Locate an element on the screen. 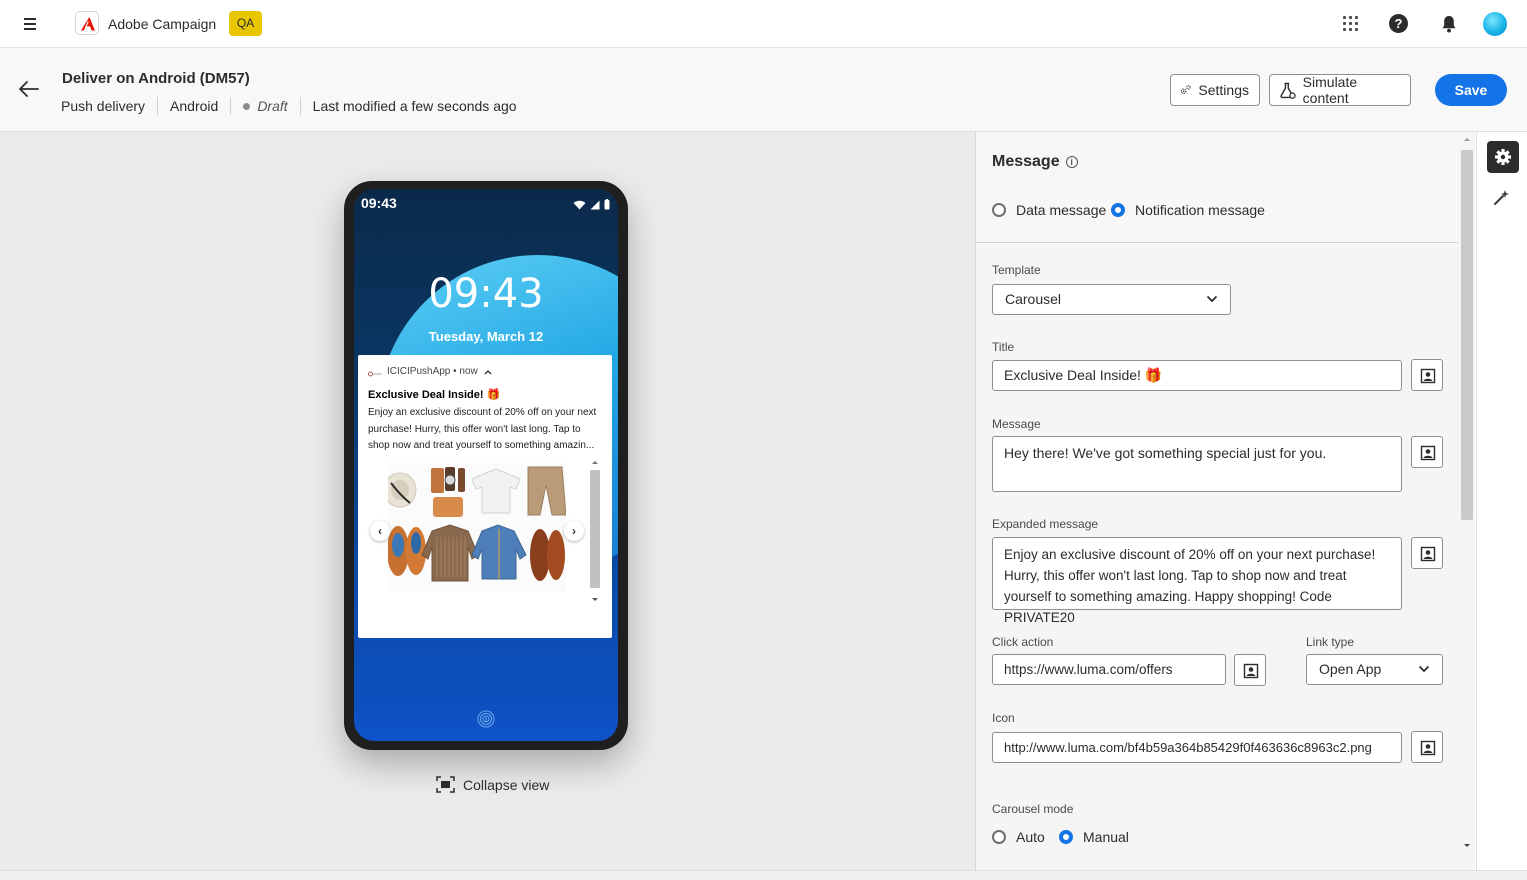  radio-data-message: Data message is located at coordinates (1049, 210).